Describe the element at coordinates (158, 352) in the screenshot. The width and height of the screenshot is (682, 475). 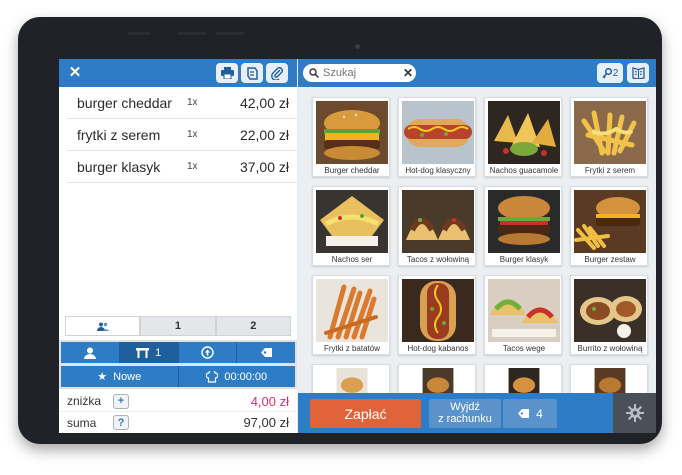
I see `table-number: 1` at that location.